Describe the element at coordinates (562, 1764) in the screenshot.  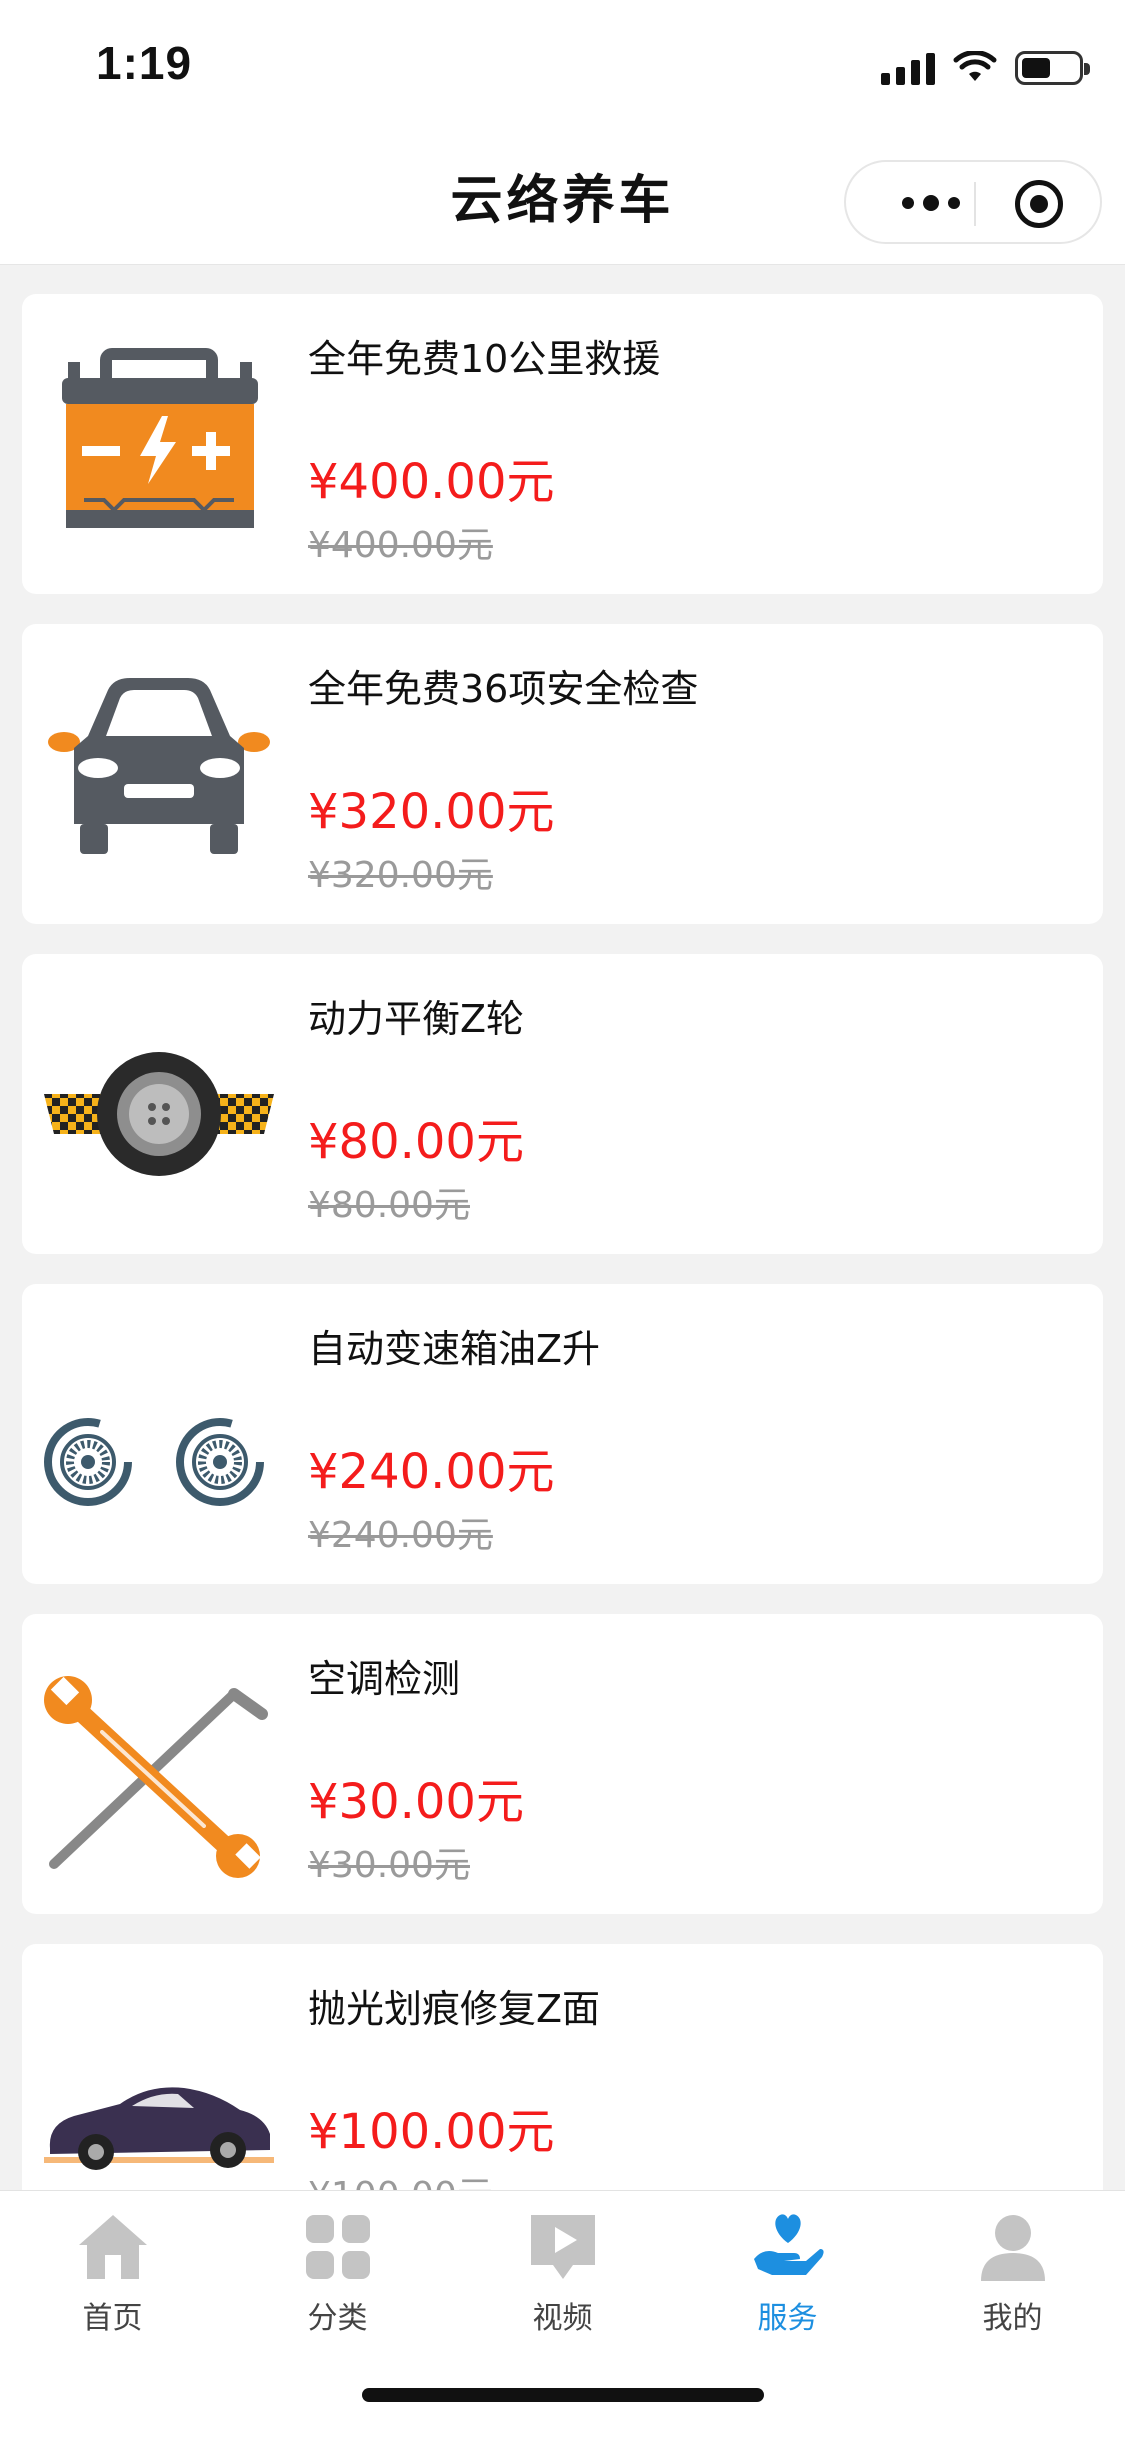
I see `service-card: 空调检测 ¥30.00元 ¥30.00元` at that location.